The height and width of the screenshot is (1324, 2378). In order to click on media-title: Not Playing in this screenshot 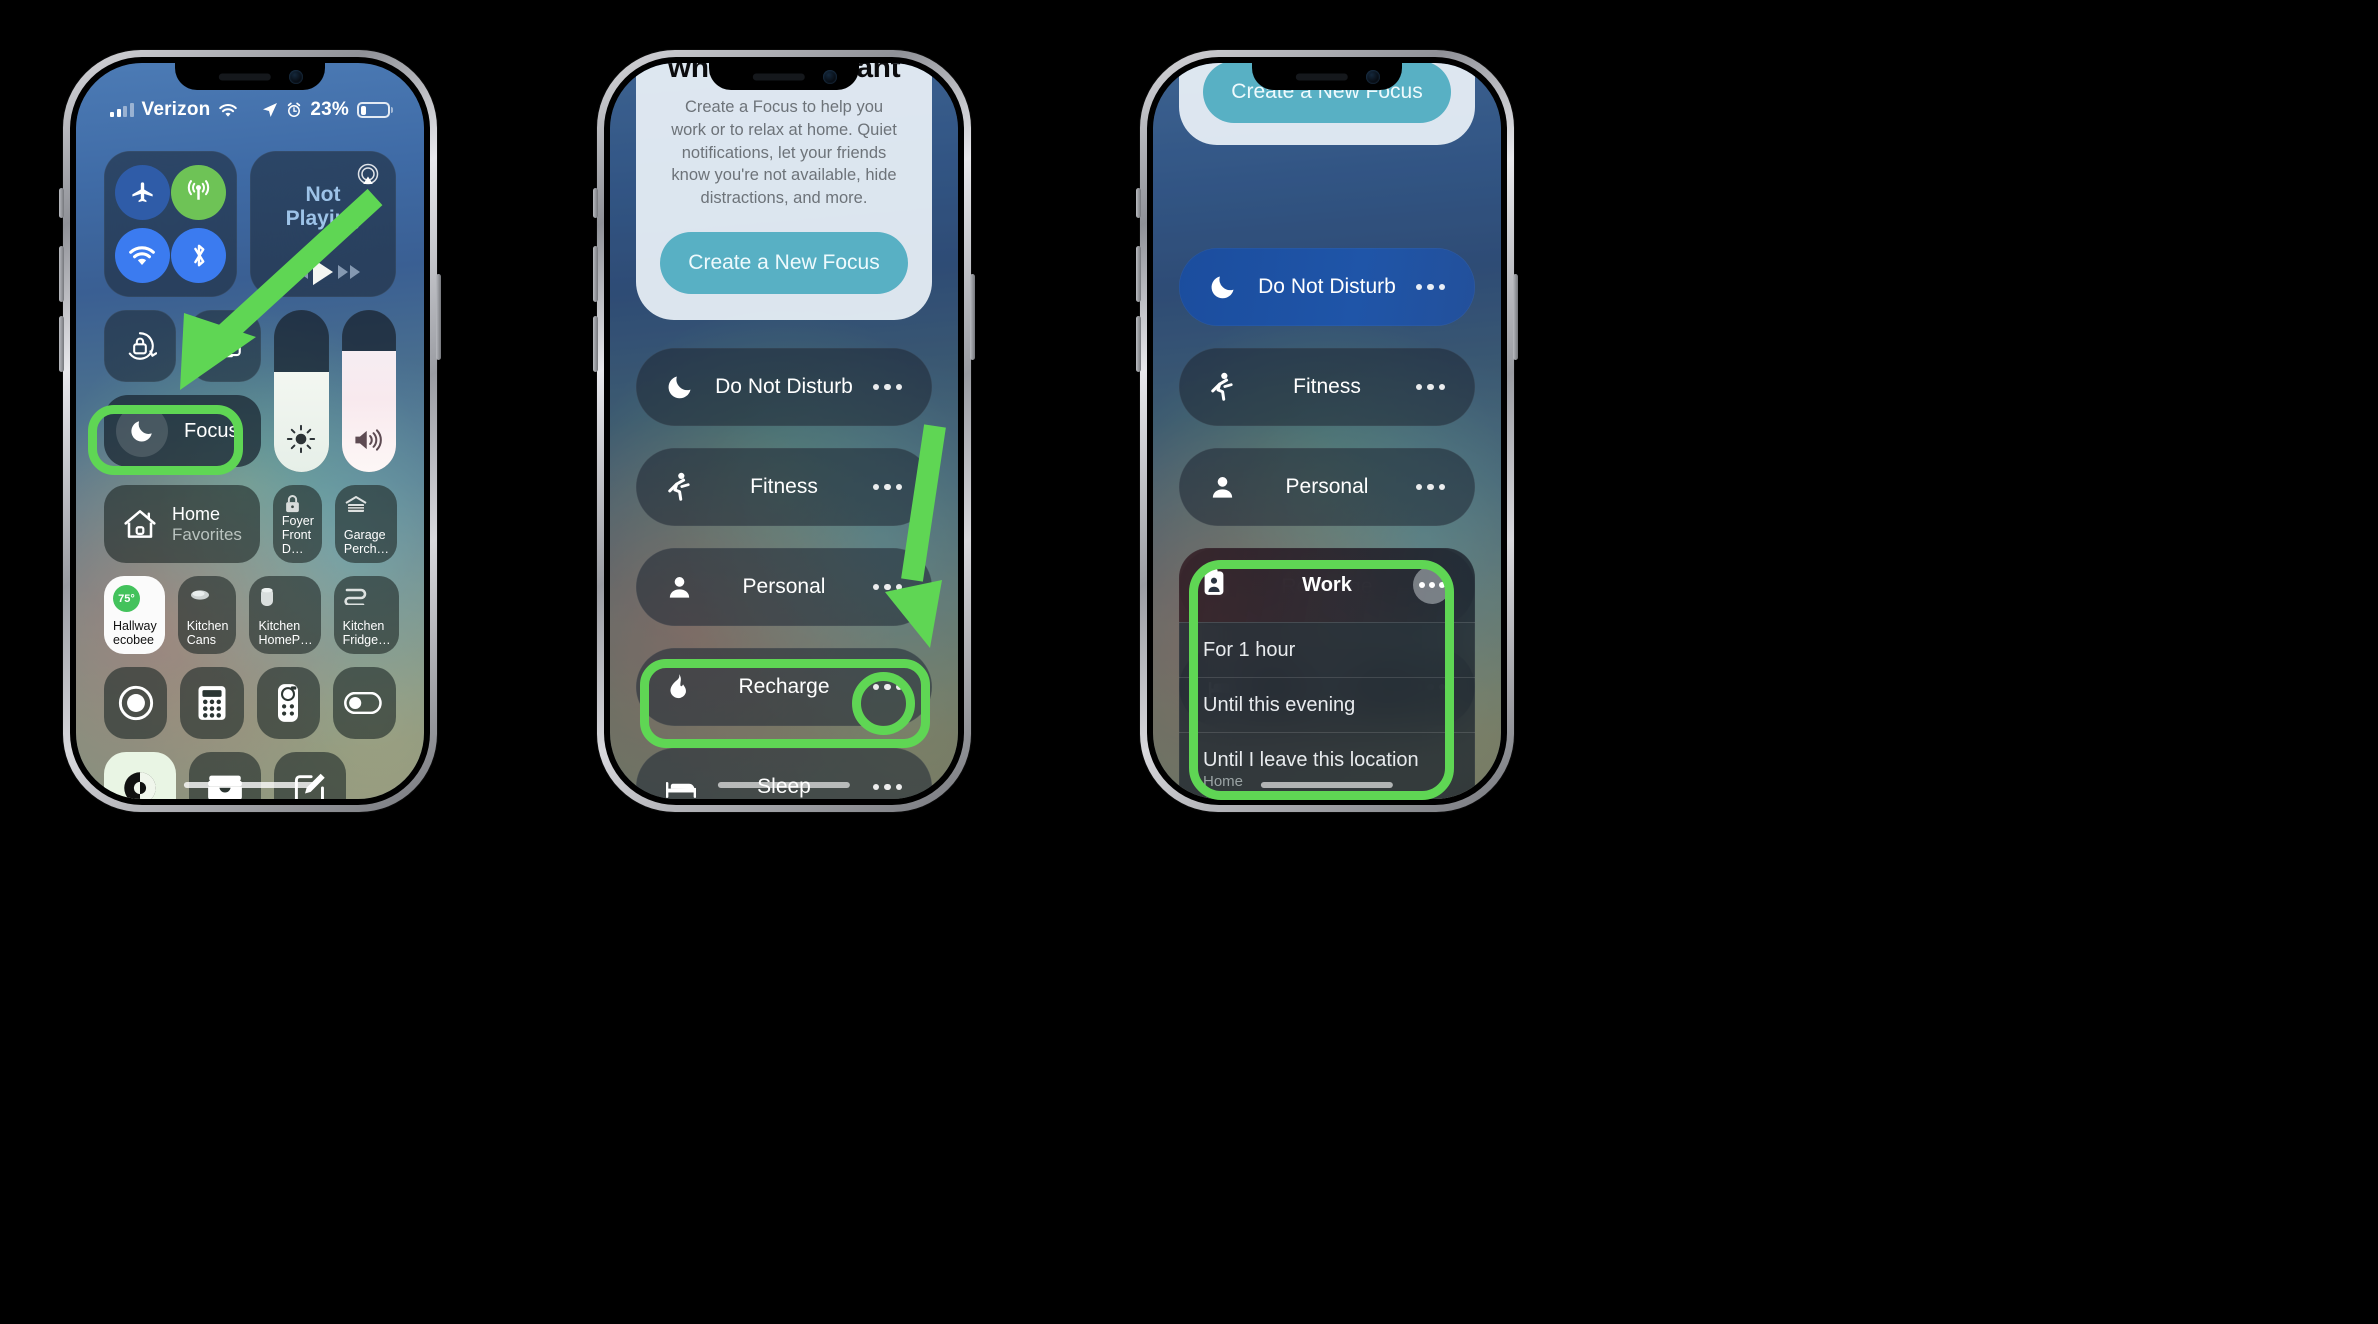, I will do `click(323, 206)`.